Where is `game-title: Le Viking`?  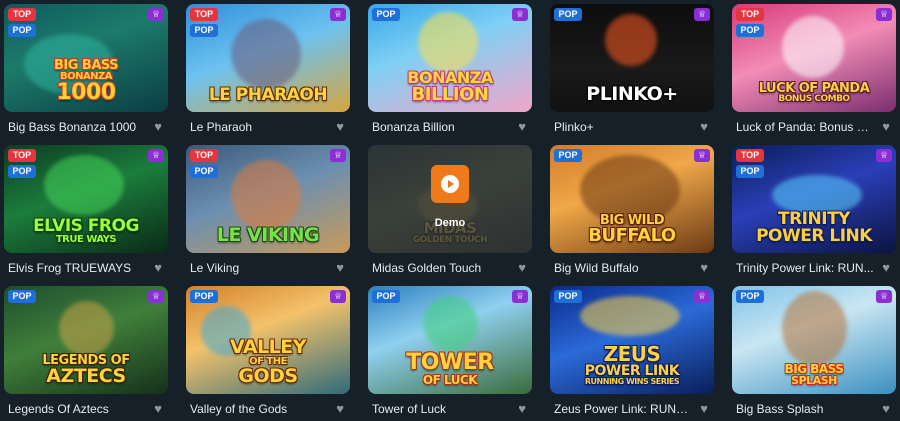 game-title: Le Viking is located at coordinates (259, 268).